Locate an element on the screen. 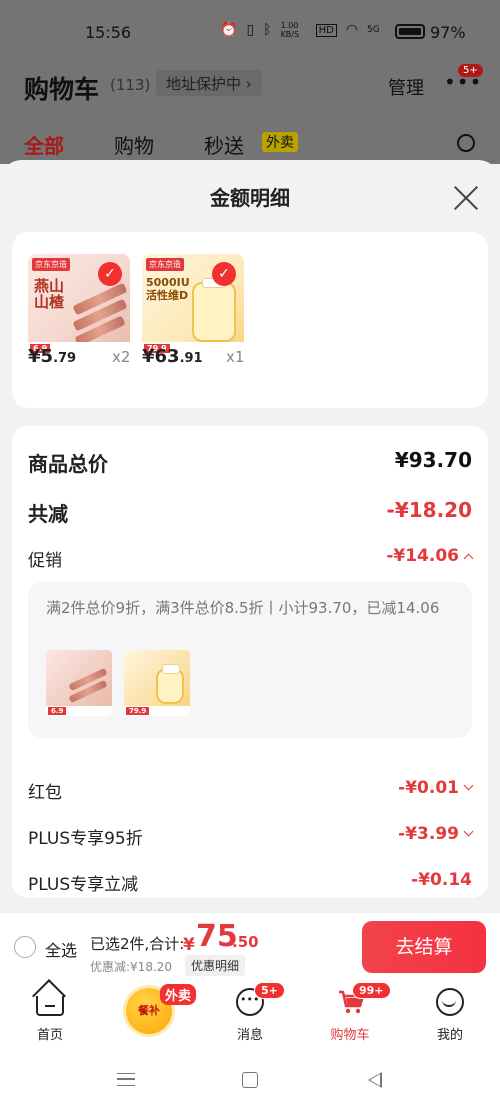  discount-detail-button: 优惠明细 is located at coordinates (215, 965).